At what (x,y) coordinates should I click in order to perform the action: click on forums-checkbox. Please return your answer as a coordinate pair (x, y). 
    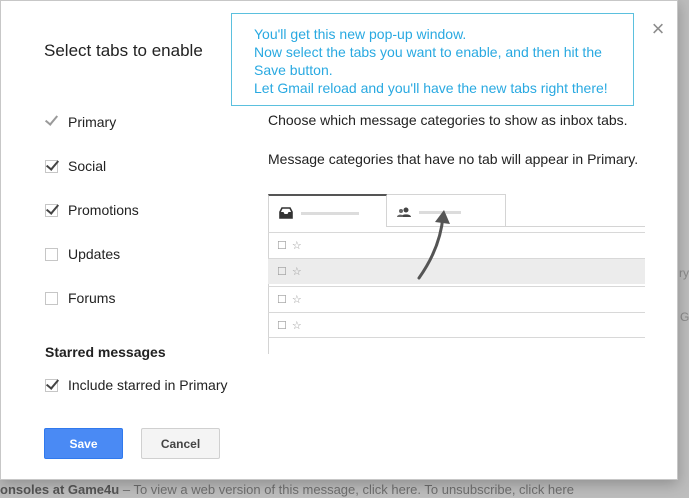
    Looking at the image, I should click on (51, 298).